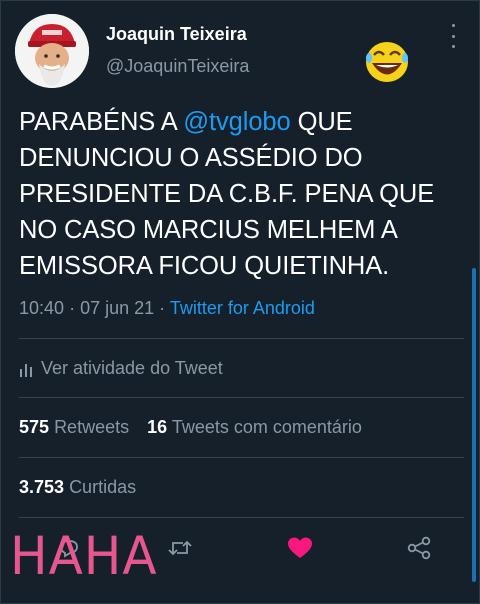  I want to click on retweets-count: 575, so click(34, 427).